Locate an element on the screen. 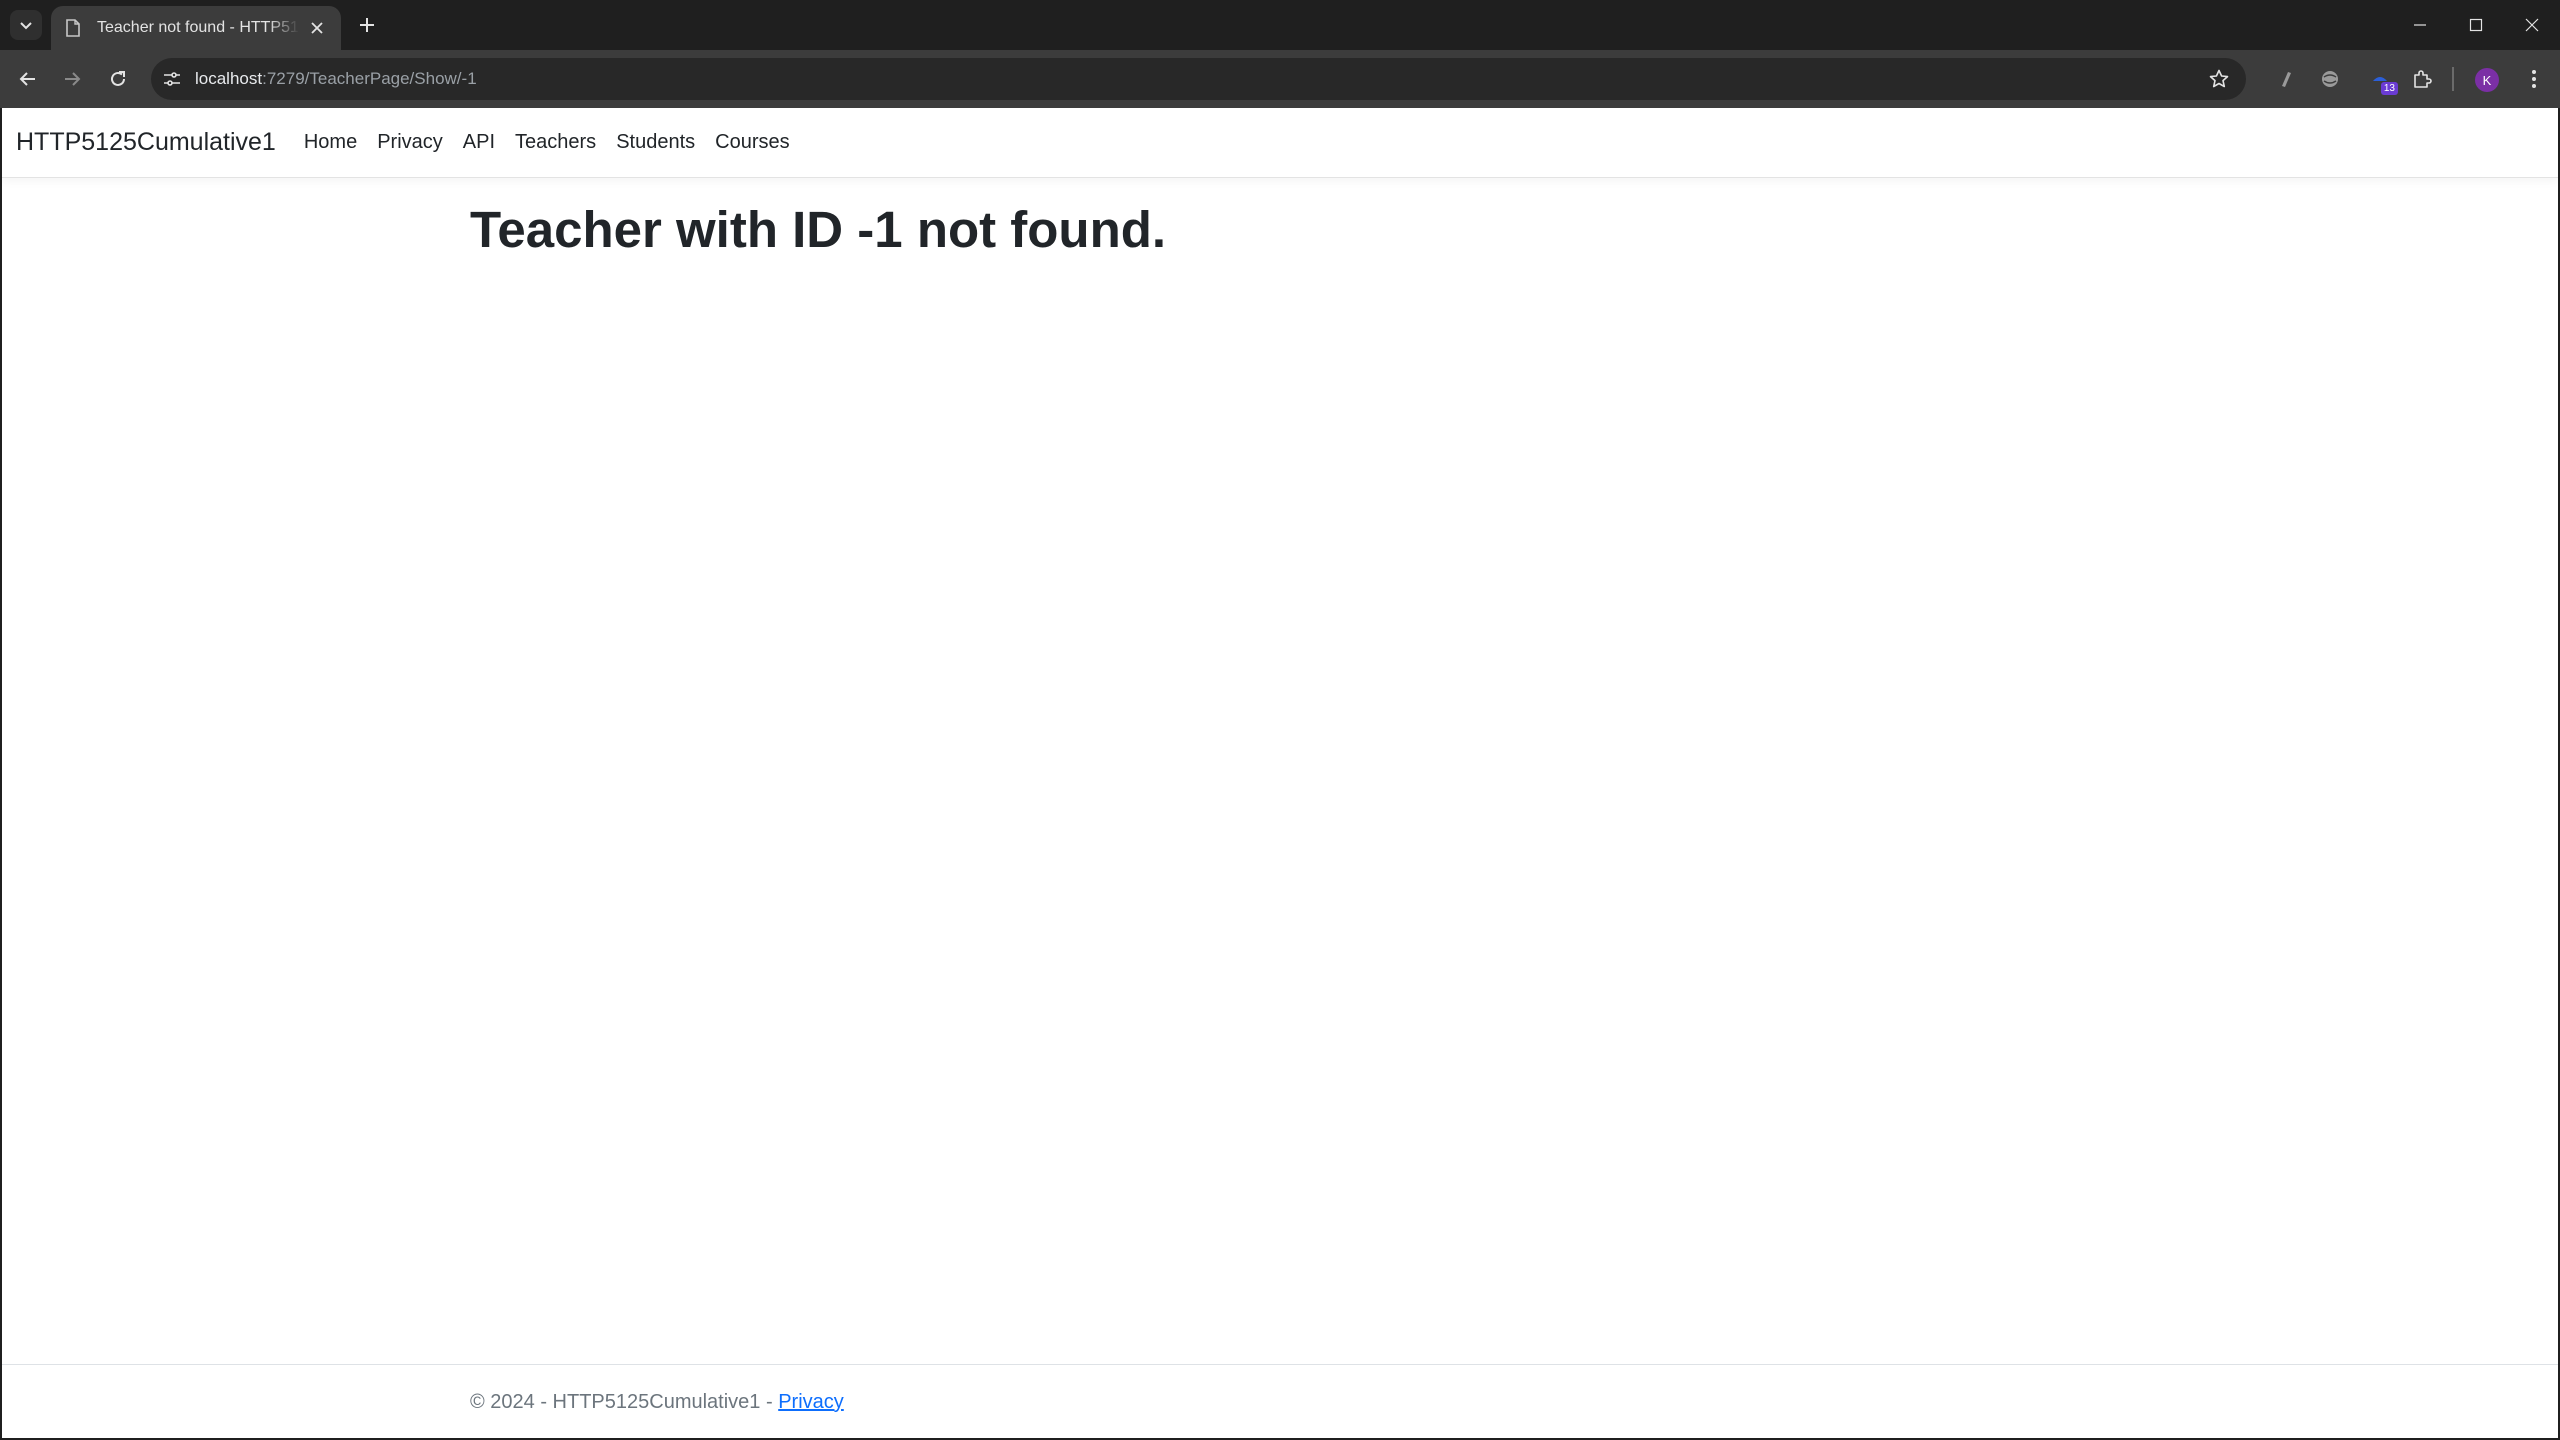  back-button is located at coordinates (28, 79).